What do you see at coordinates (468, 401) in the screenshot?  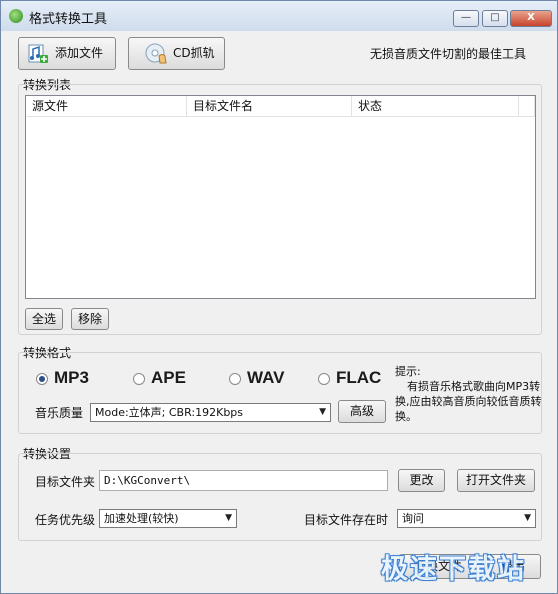 I see `hint-text: 有损音乐格式歌曲向MP3转换,应由较高音质向较低音质转换。` at bounding box center [468, 401].